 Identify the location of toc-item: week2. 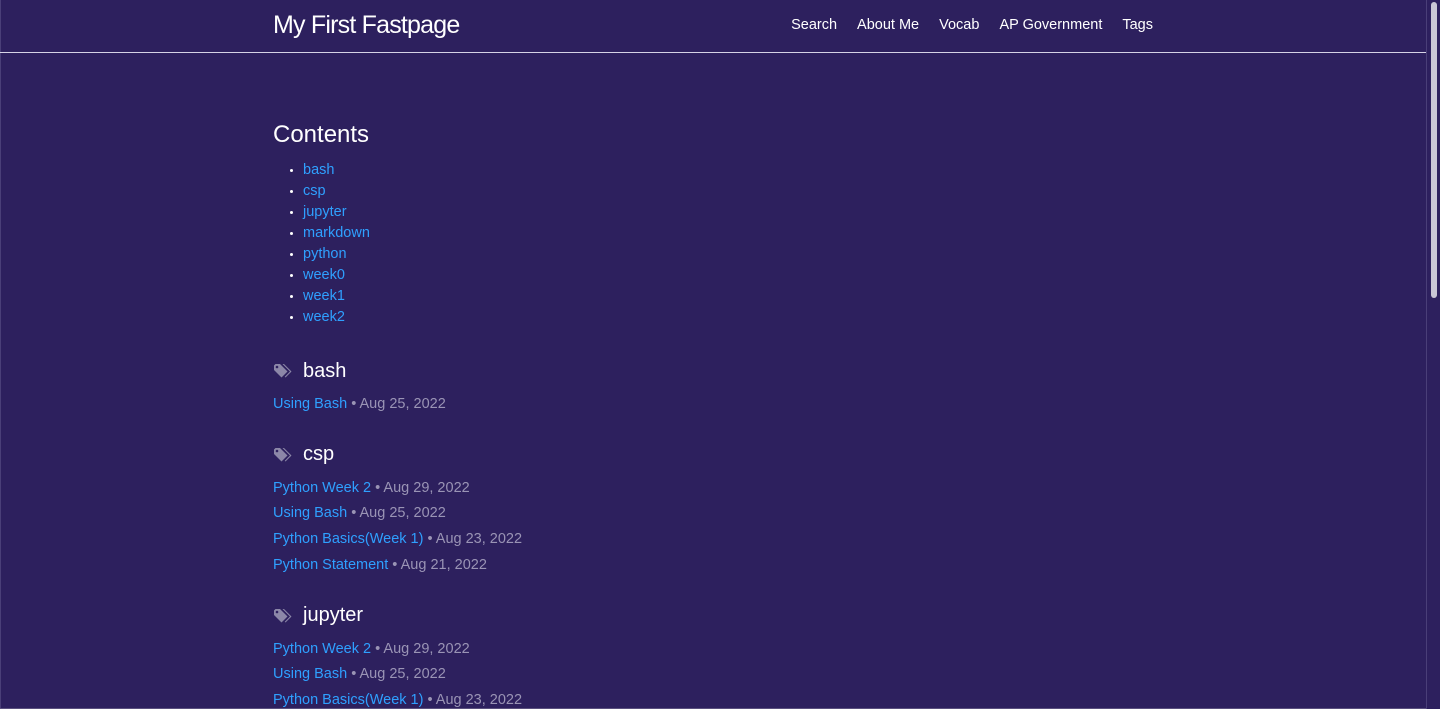
(728, 317).